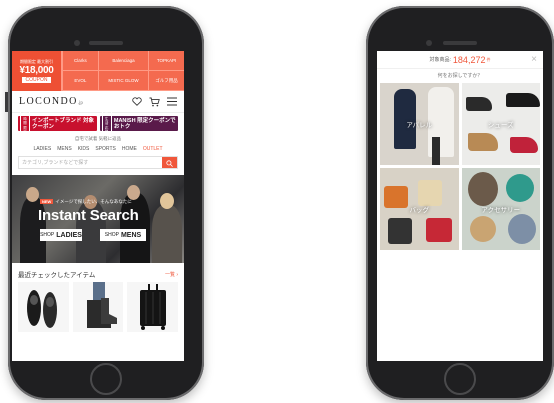  I want to click on recent-item-shoes, so click(43, 307).